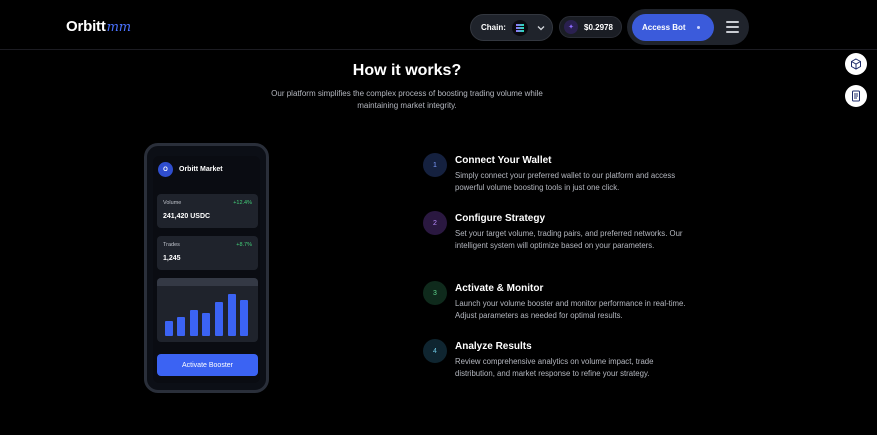 This screenshot has height=435, width=877. What do you see at coordinates (732, 27) in the screenshot?
I see `hamburger-menu-icon` at bounding box center [732, 27].